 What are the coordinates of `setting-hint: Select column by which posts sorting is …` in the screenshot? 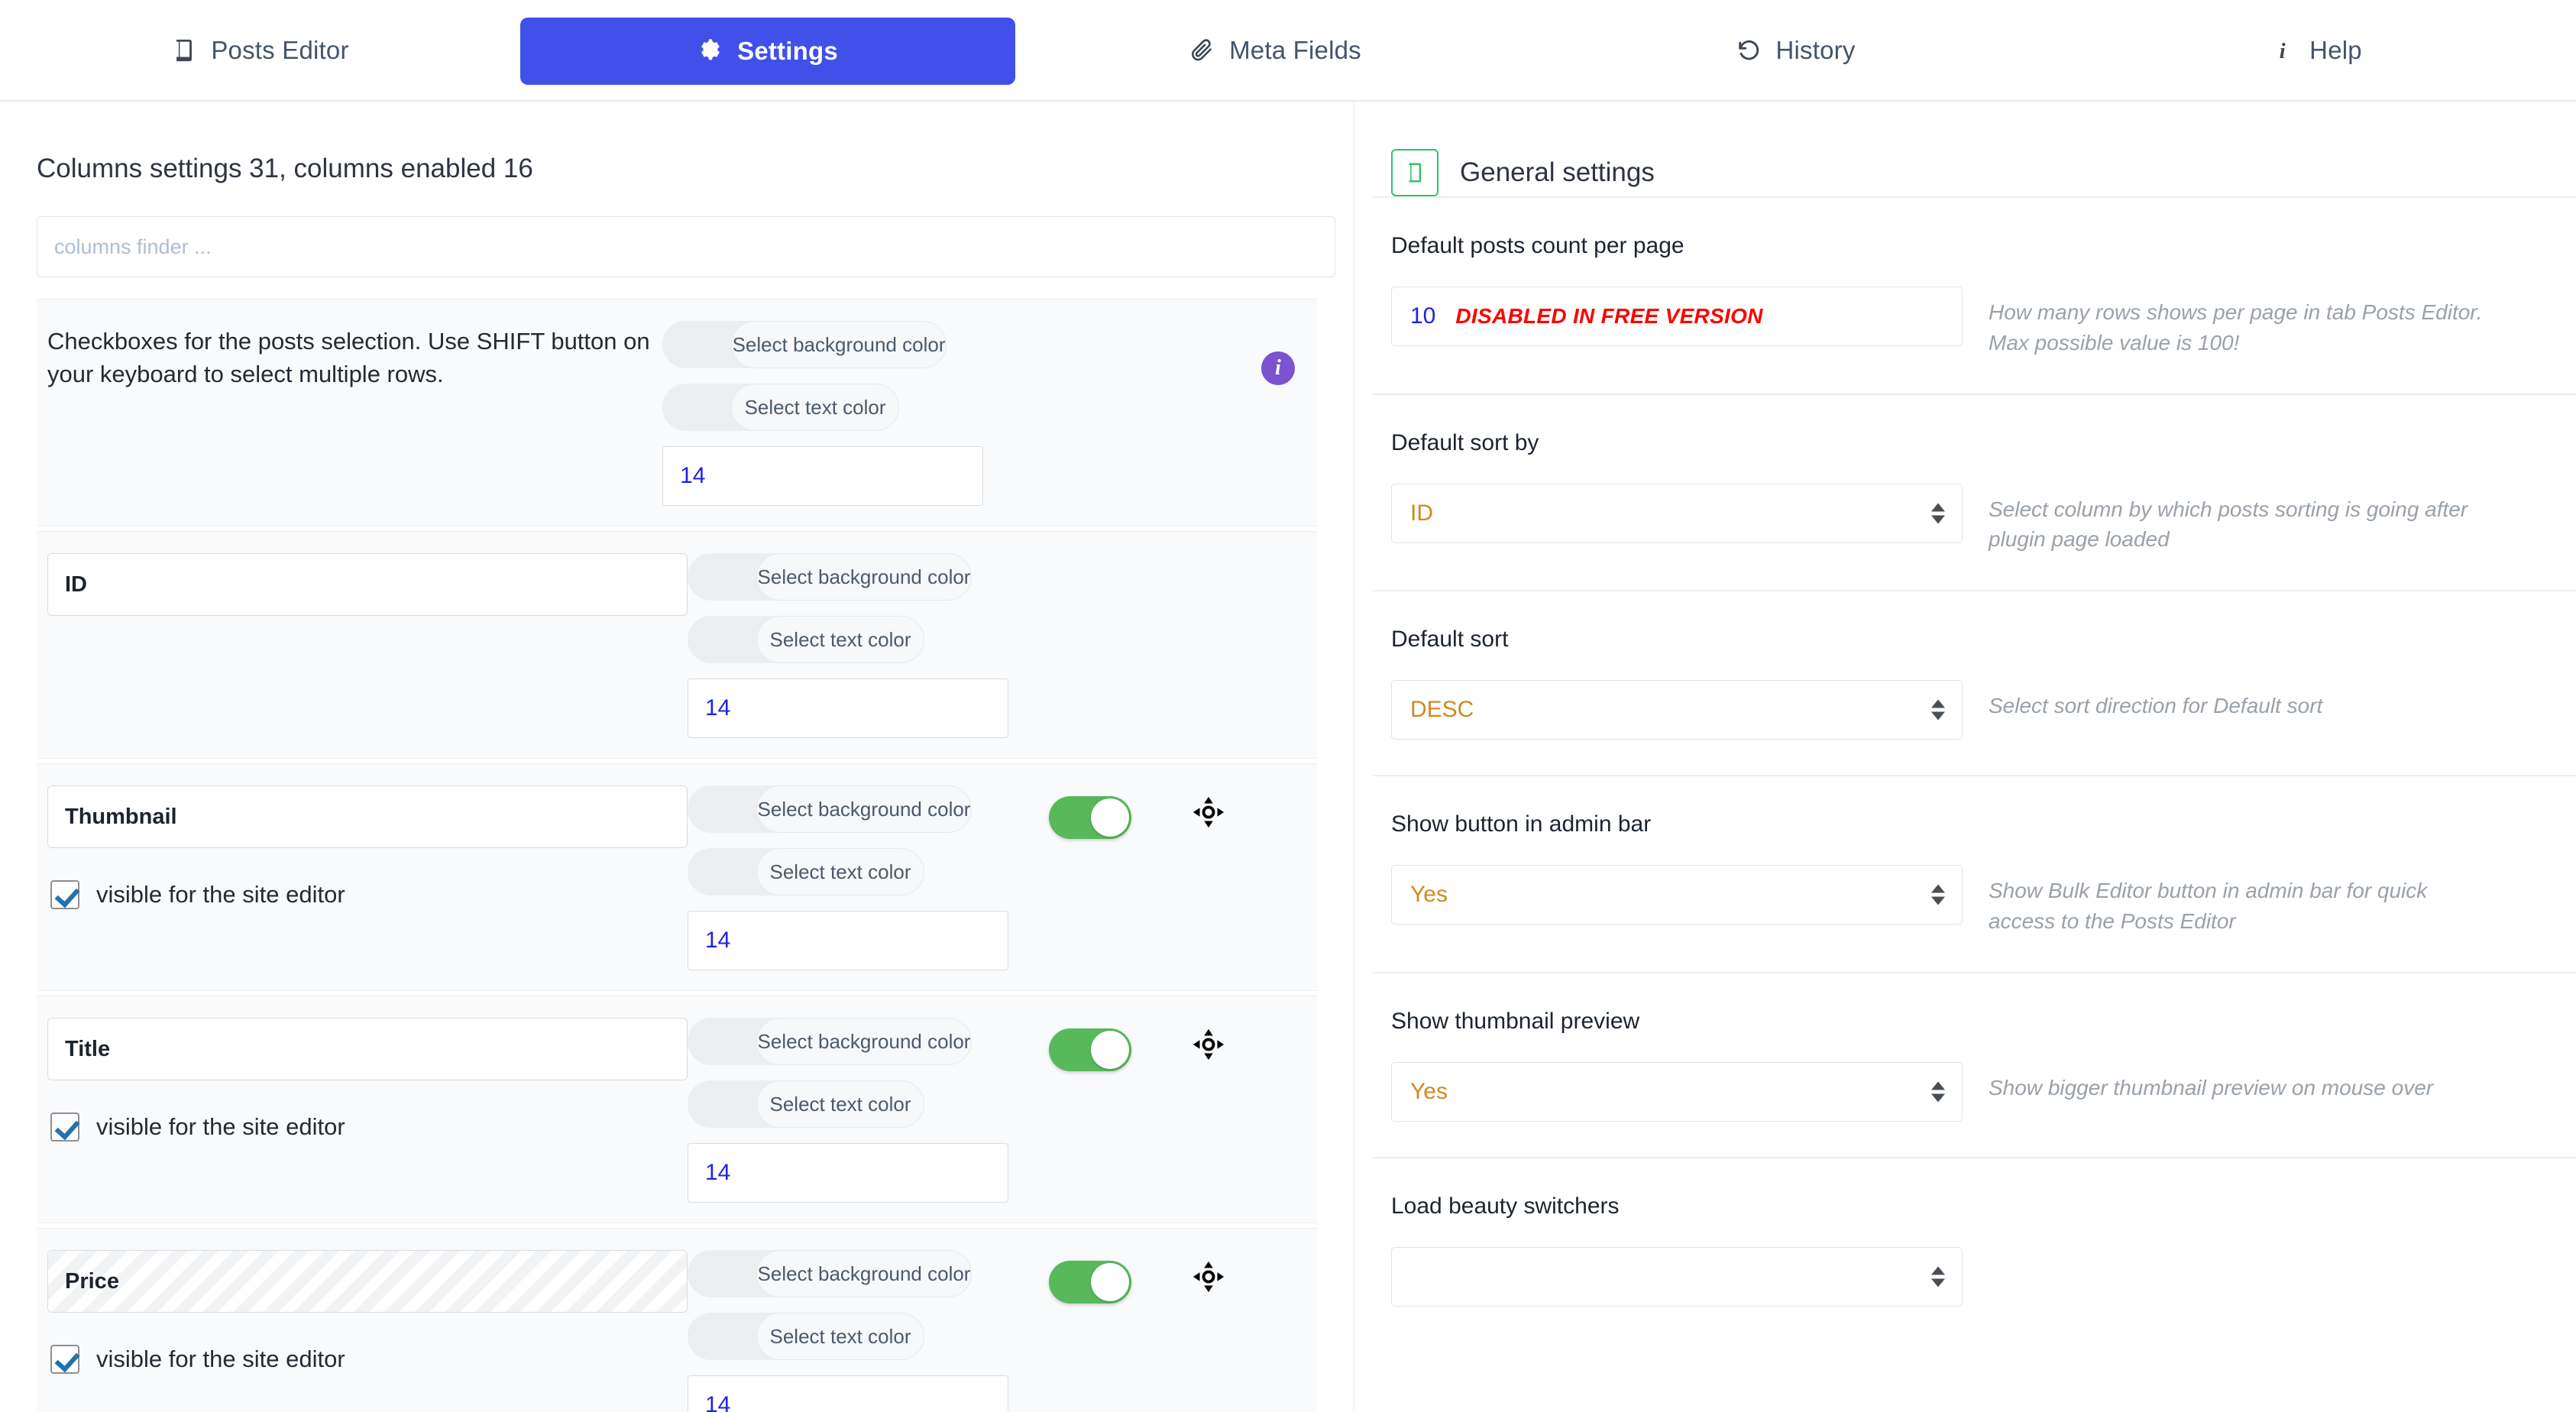 It's located at (2228, 524).